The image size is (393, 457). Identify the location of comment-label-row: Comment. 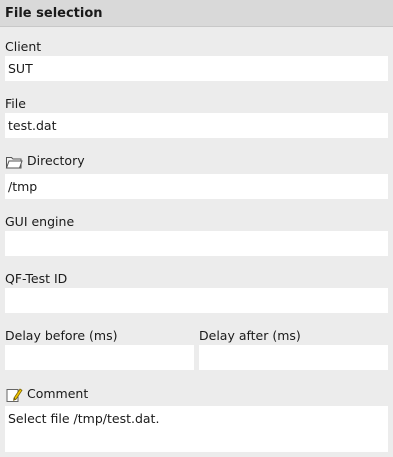
(46, 394).